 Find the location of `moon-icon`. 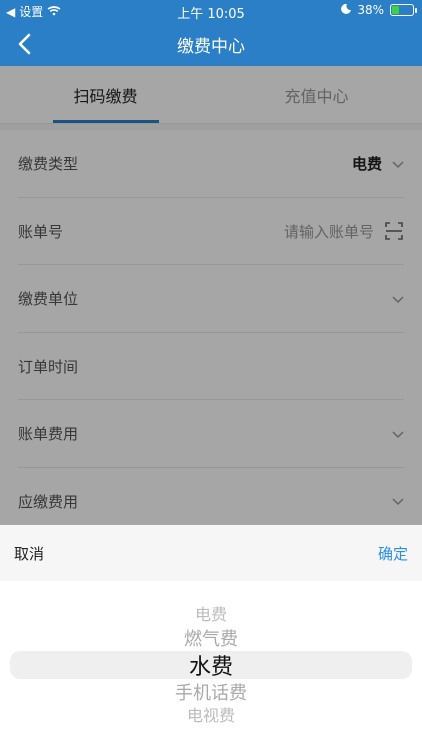

moon-icon is located at coordinates (346, 10).